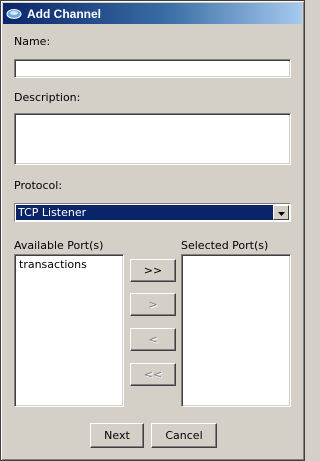 The image size is (320, 461). Describe the element at coordinates (38, 185) in the screenshot. I see `protocol-label: Protocol:` at that location.